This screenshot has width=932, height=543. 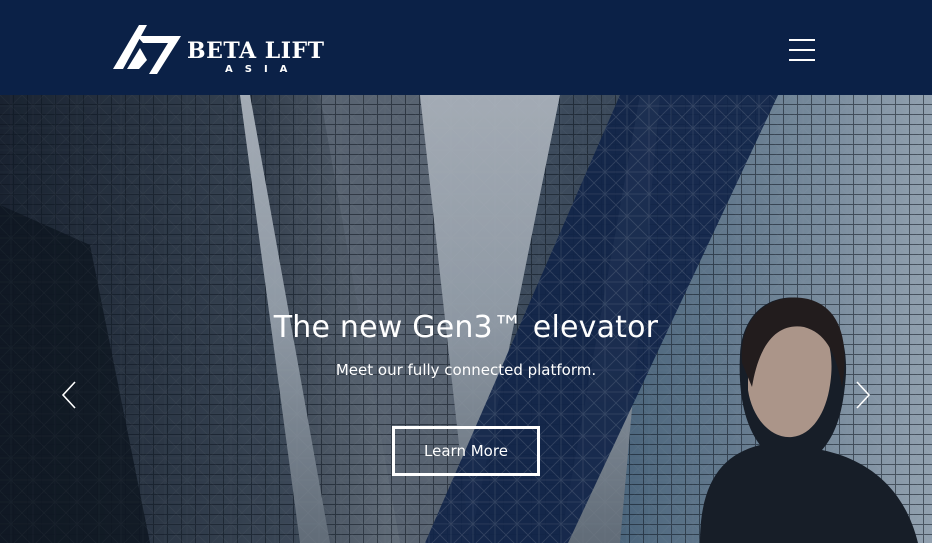 I want to click on learn-more-button: Learn More, so click(x=466, y=451).